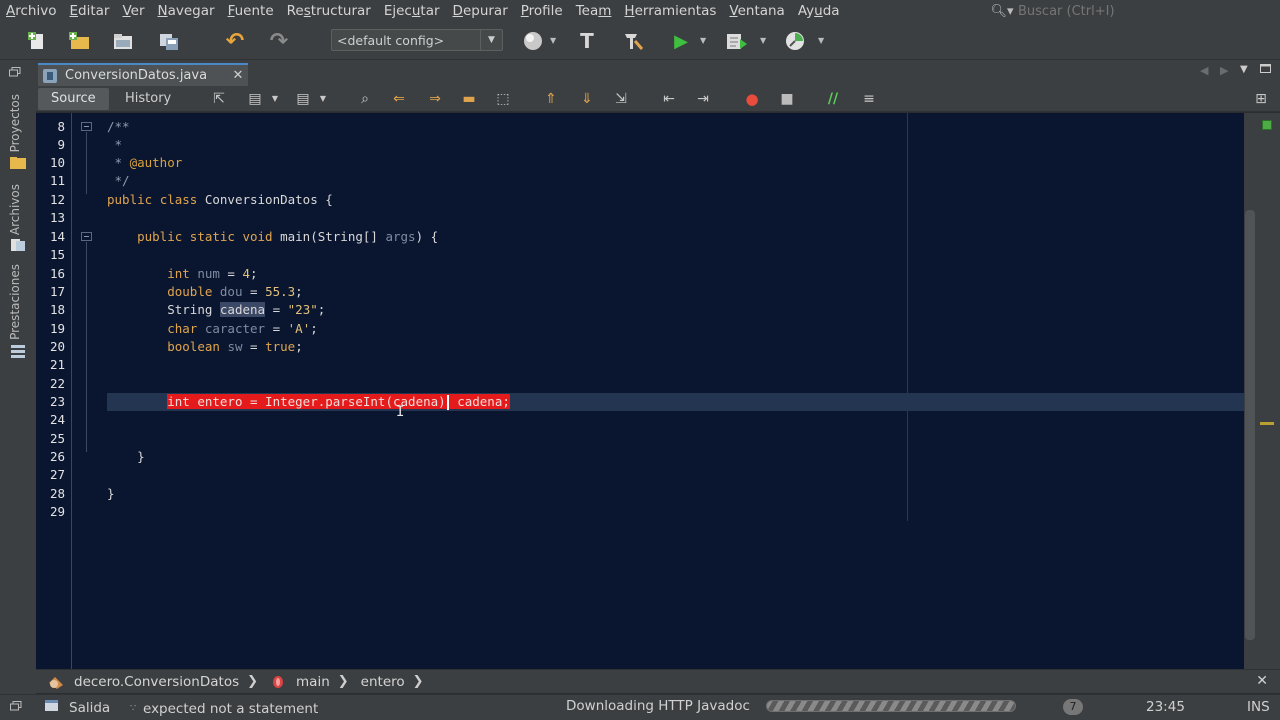 The image size is (1280, 720). I want to click on projects-icon, so click(18, 163).